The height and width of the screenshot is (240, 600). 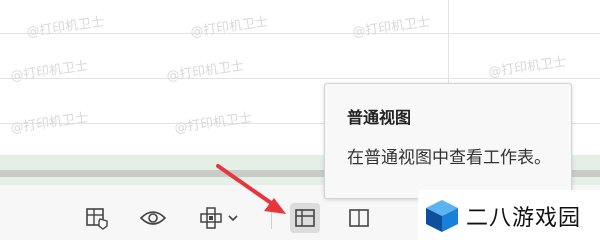 I want to click on branding-text: 二八游戏园, so click(x=524, y=218).